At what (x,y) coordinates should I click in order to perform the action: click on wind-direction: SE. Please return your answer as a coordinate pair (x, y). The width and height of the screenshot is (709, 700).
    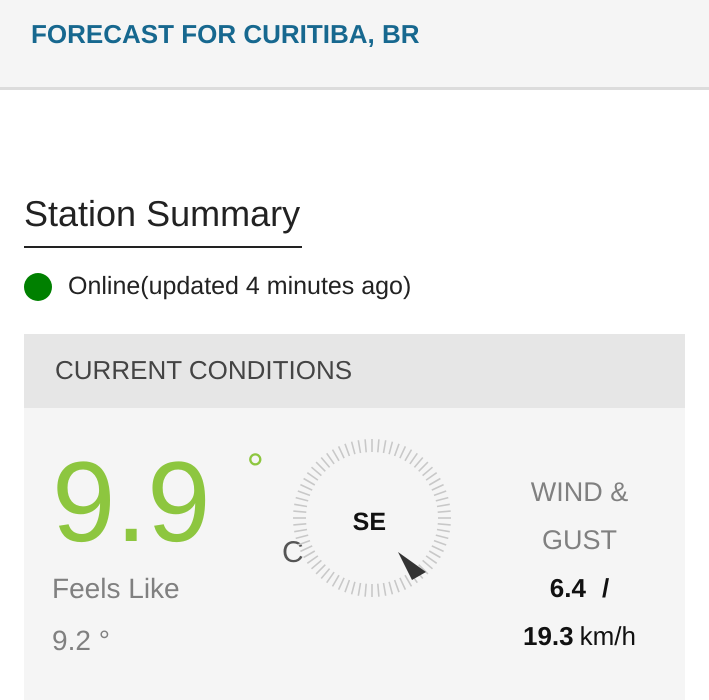
    Looking at the image, I should click on (369, 522).